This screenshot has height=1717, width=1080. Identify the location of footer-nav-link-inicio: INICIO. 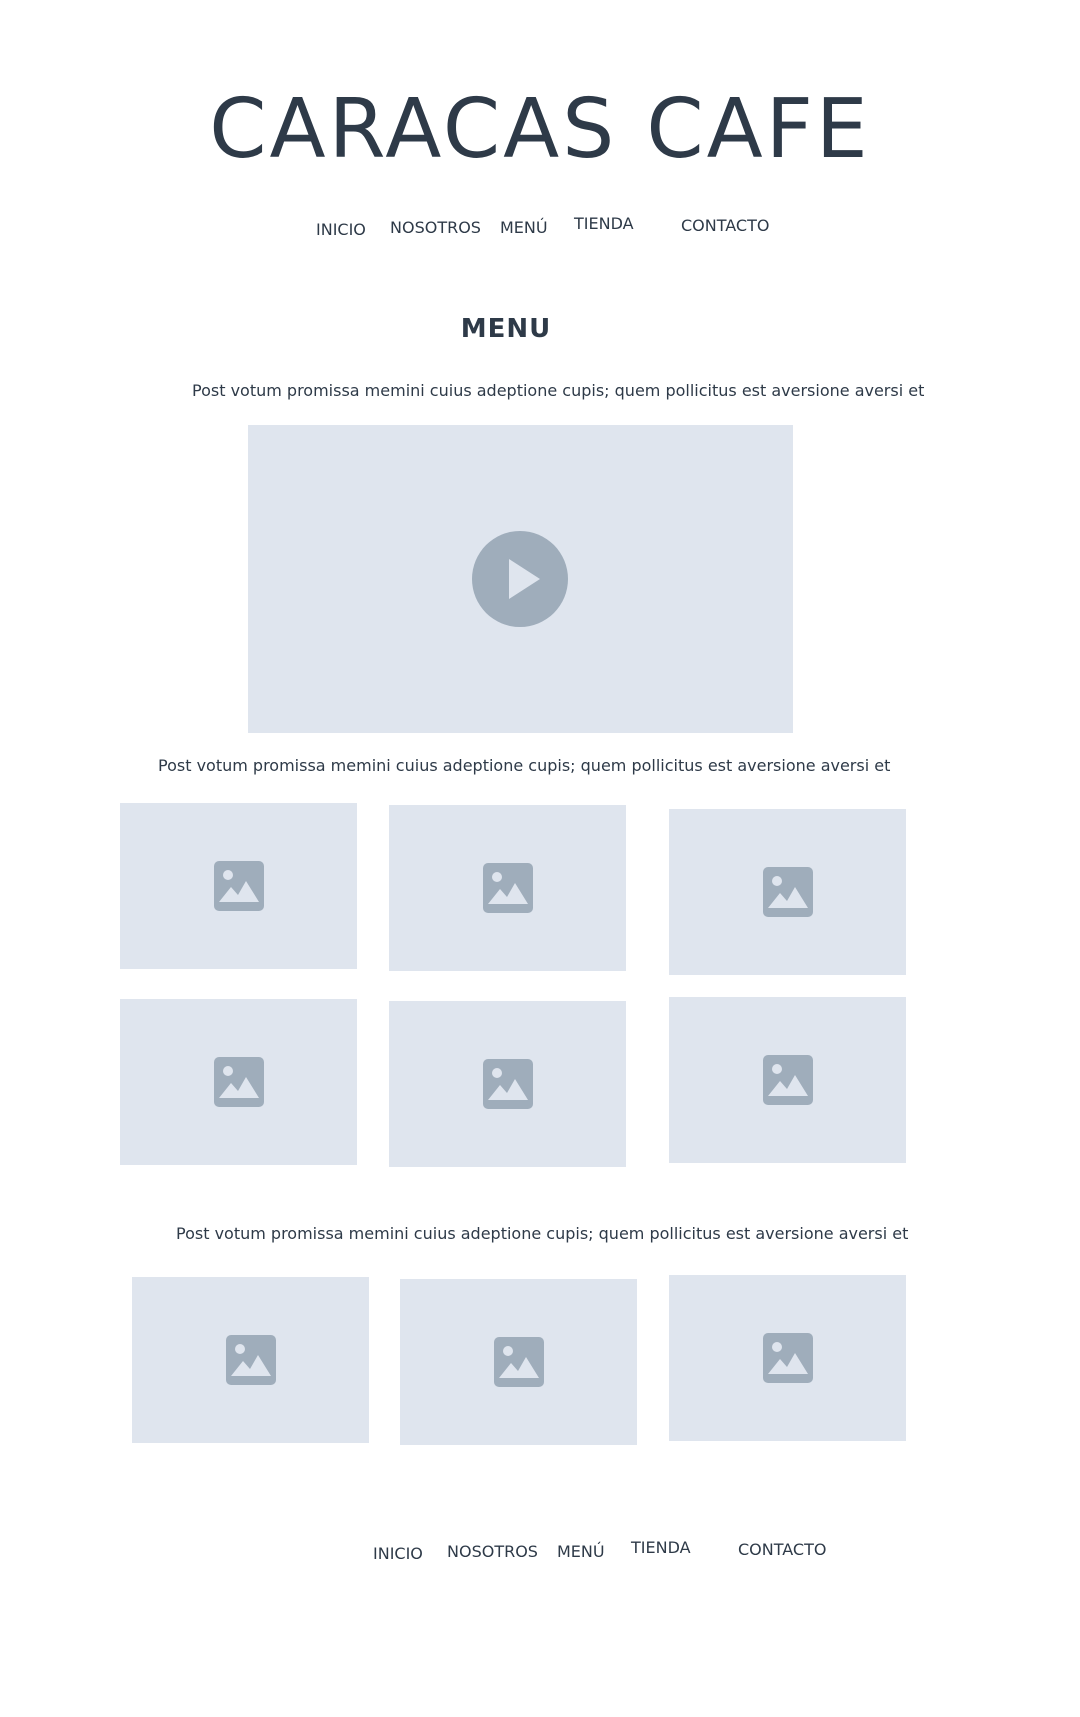
(398, 1554).